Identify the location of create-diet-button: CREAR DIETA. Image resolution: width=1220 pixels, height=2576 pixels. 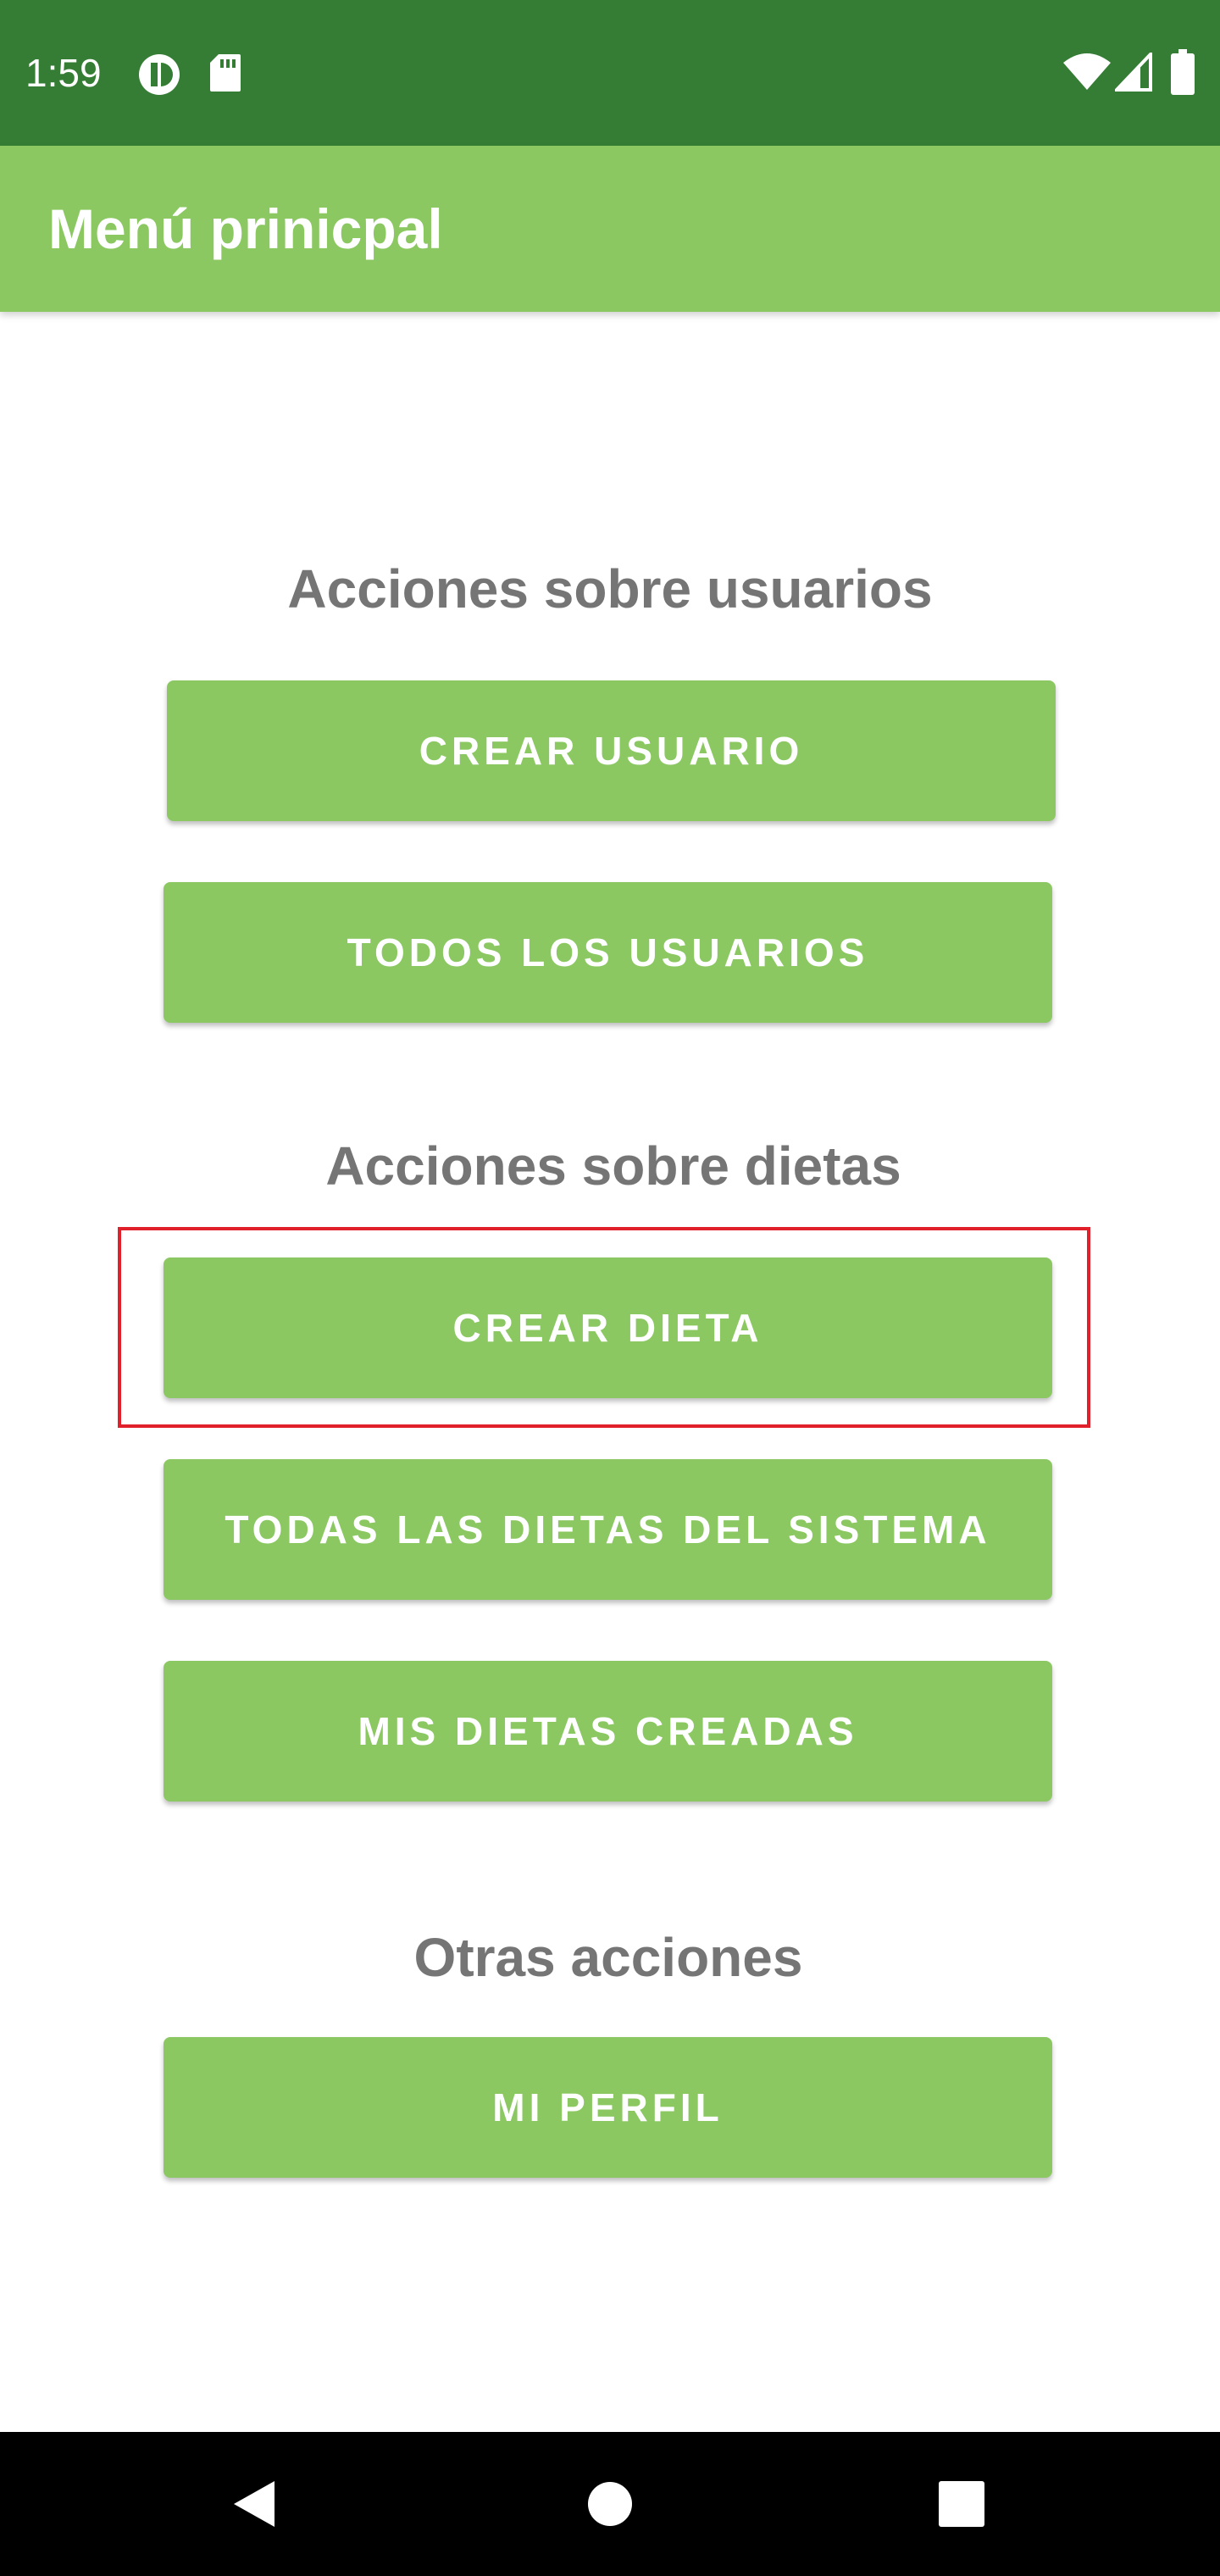
(608, 1327).